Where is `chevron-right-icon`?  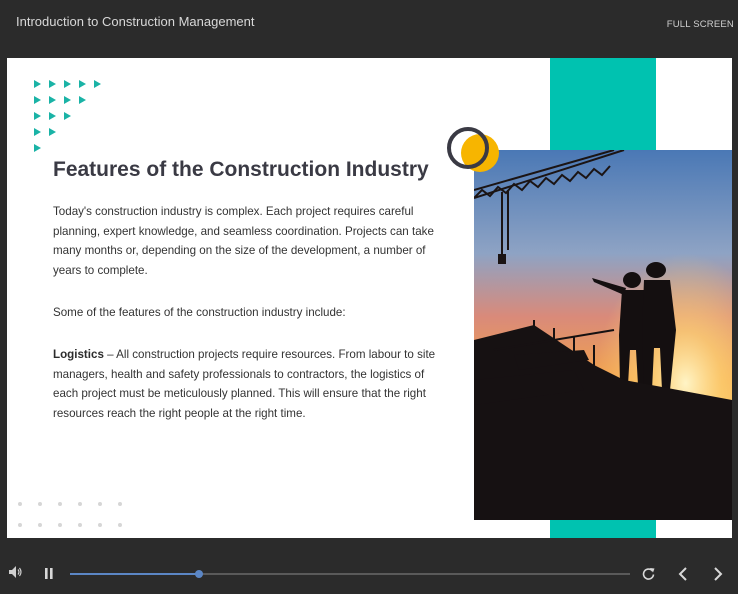
chevron-right-icon is located at coordinates (718, 574).